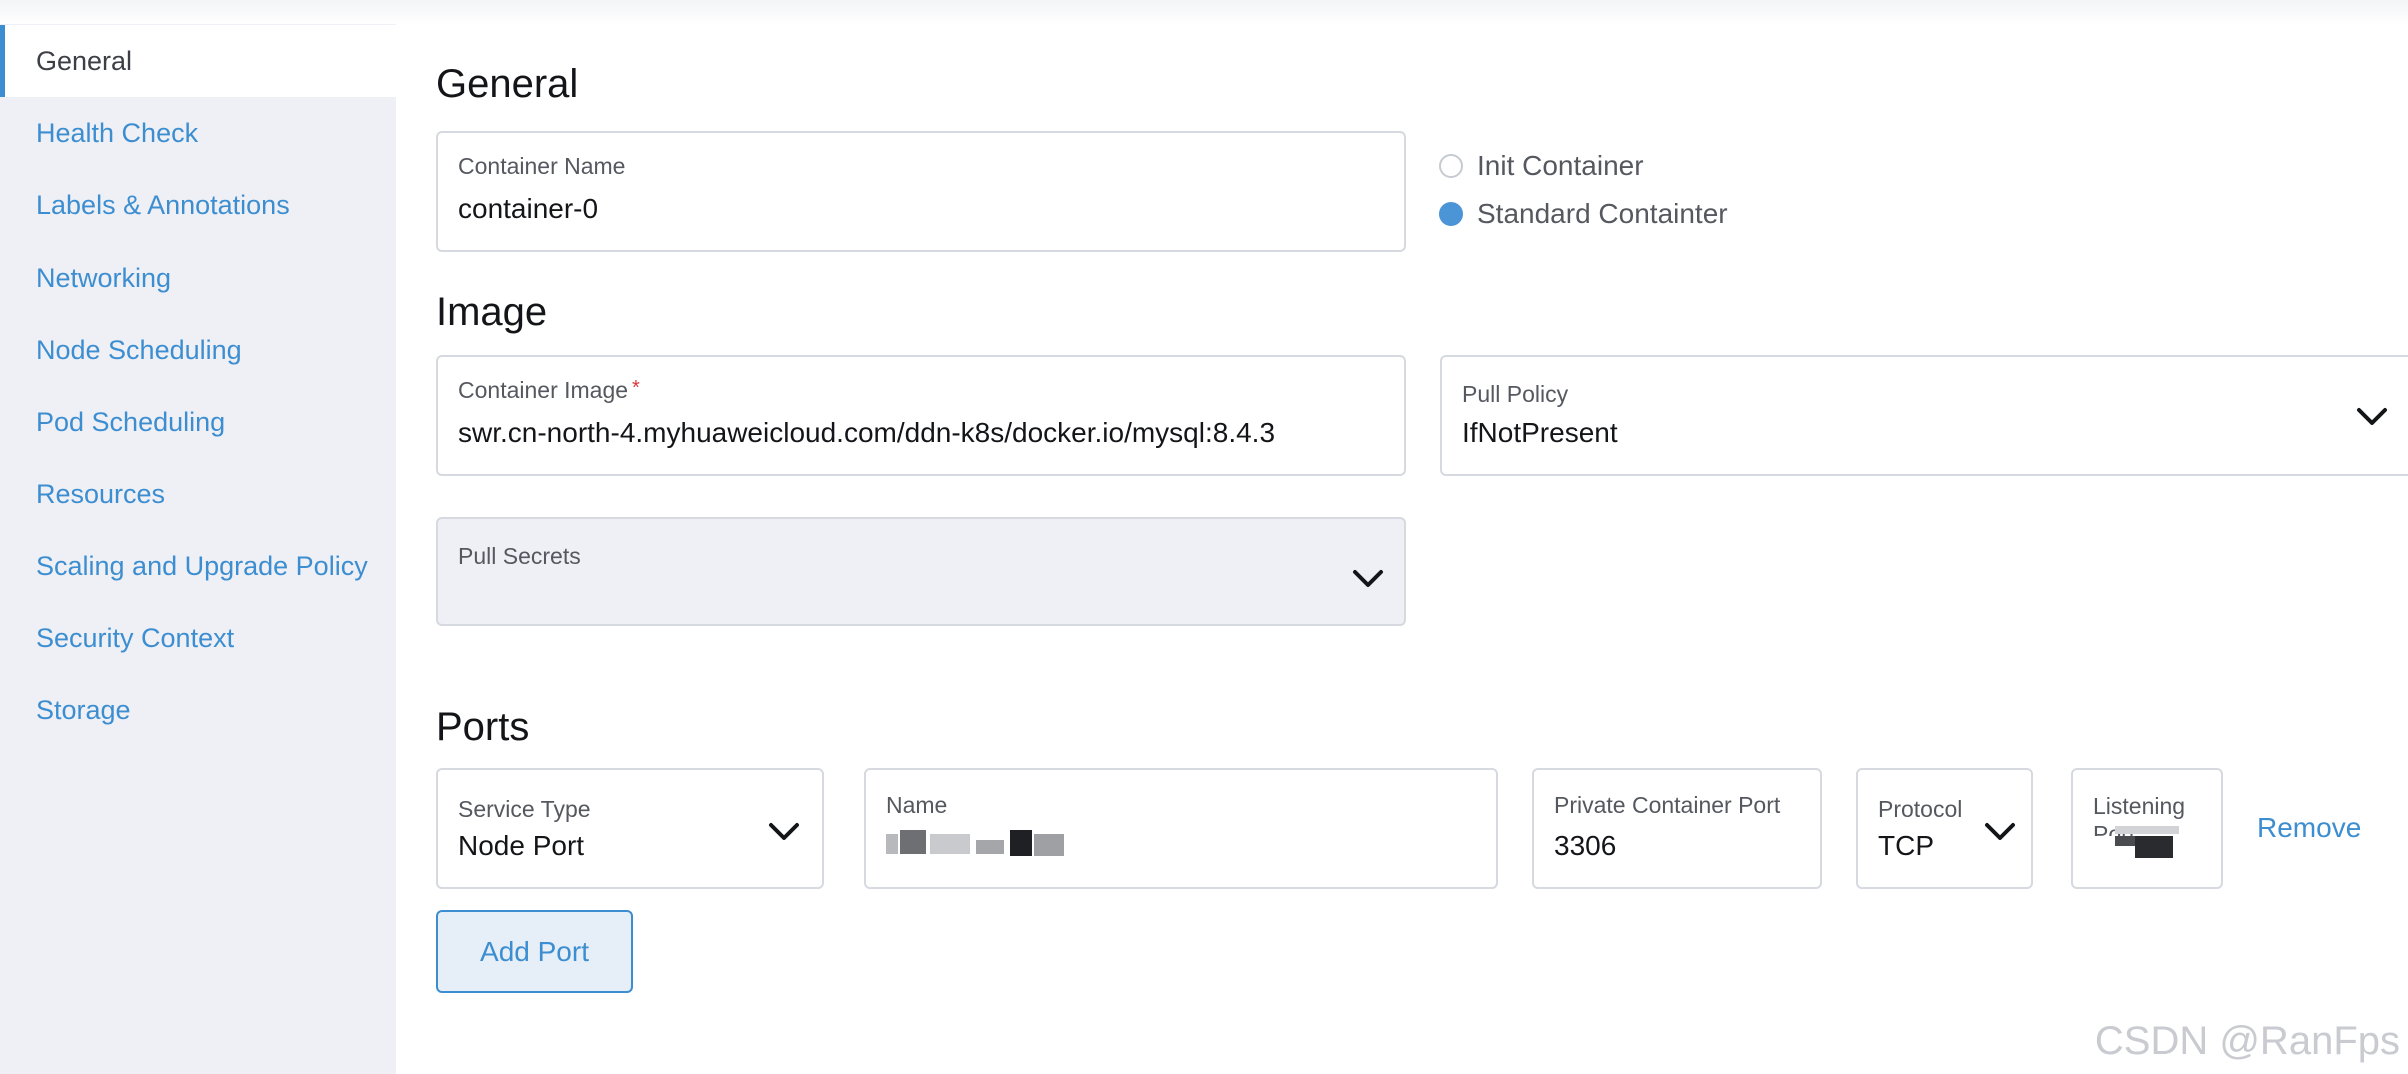  Describe the element at coordinates (917, 805) in the screenshot. I see `port-name-label: Name` at that location.